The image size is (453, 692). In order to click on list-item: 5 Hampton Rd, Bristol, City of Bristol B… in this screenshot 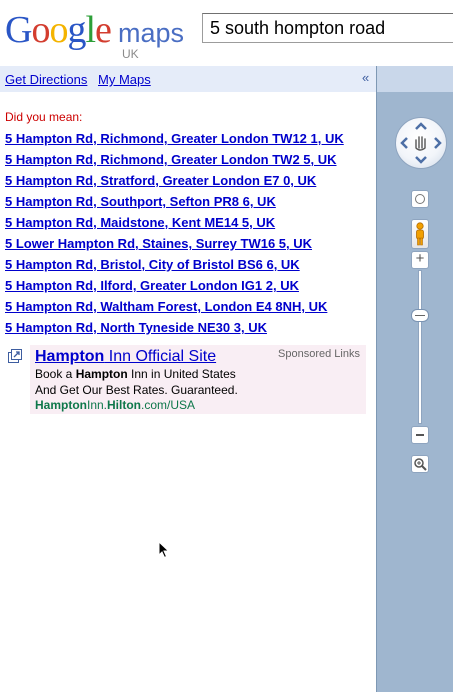, I will do `click(174, 267)`.